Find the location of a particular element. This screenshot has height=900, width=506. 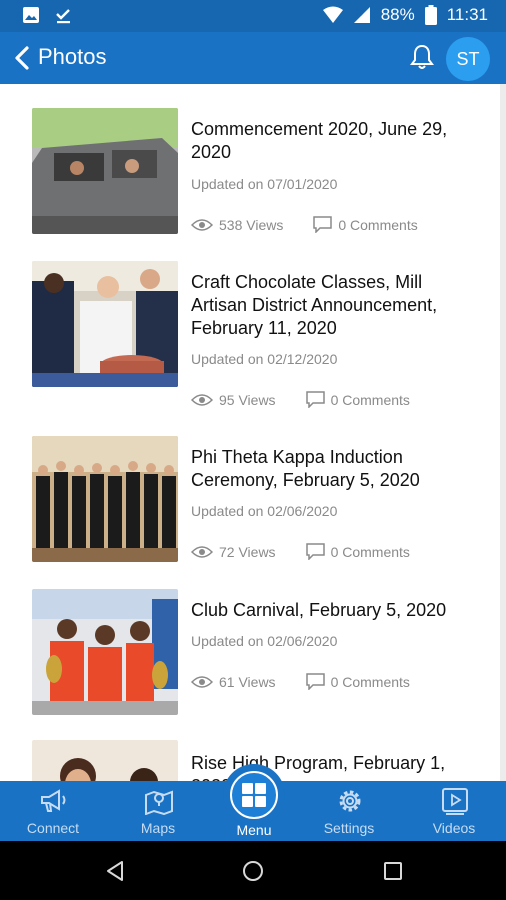

bell-icon is located at coordinates (422, 57).